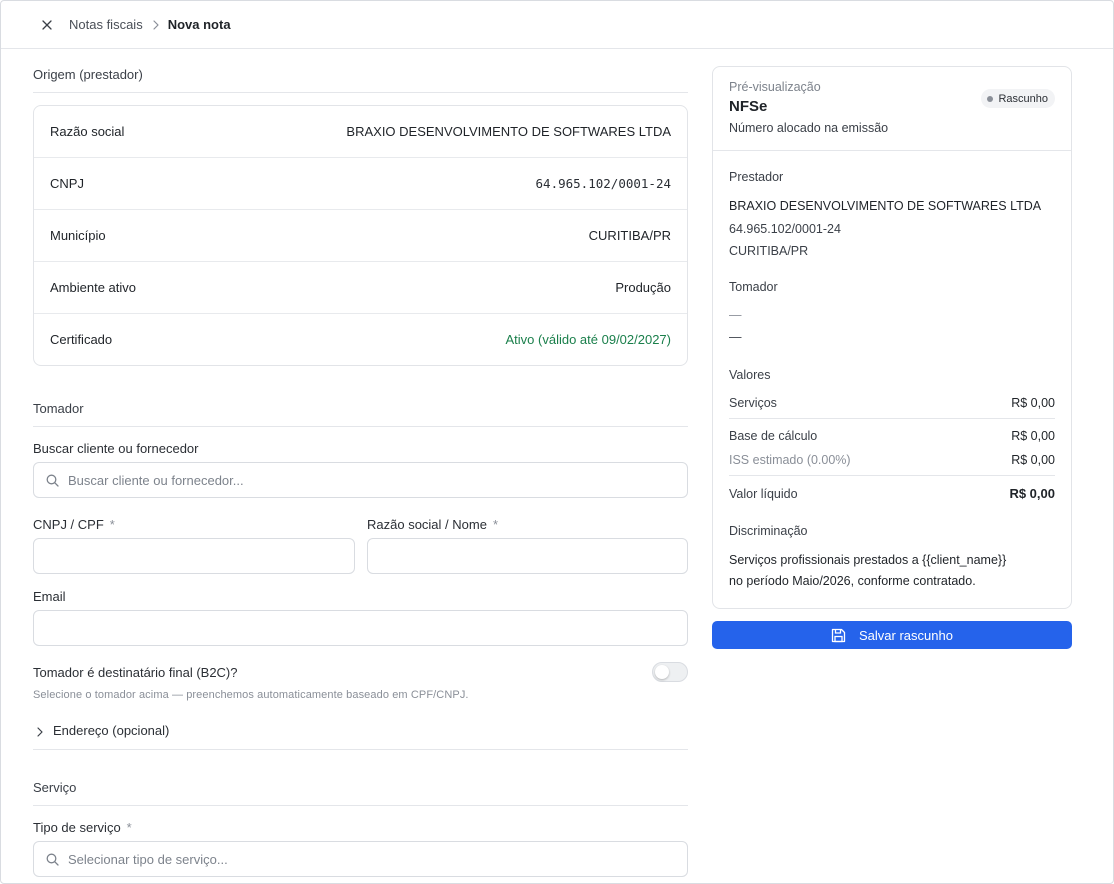 Image resolution: width=1114 pixels, height=884 pixels. Describe the element at coordinates (81, 339) in the screenshot. I see `row-label: Certificado` at that location.